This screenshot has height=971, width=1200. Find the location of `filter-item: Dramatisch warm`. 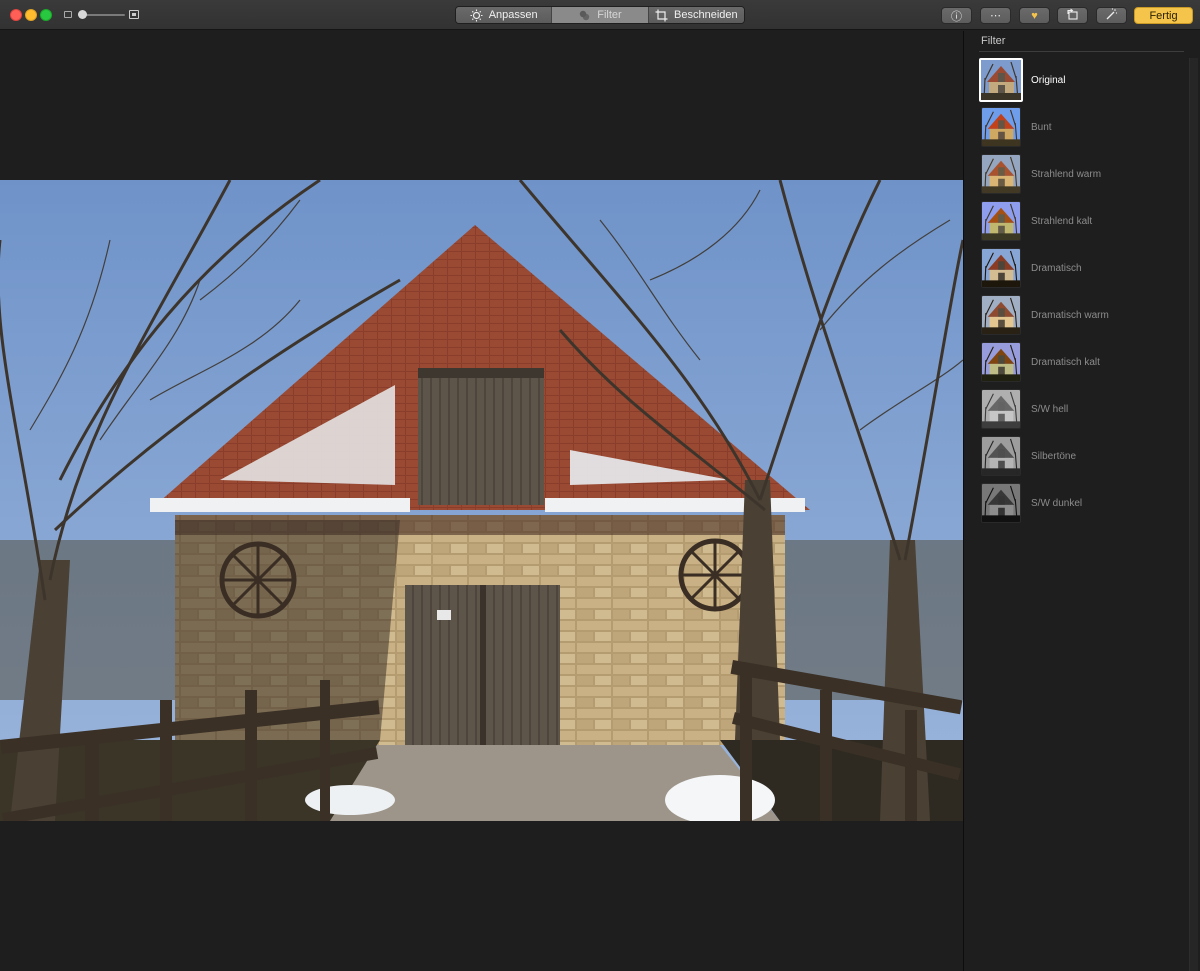

filter-item: Dramatisch warm is located at coordinates (1081, 315).